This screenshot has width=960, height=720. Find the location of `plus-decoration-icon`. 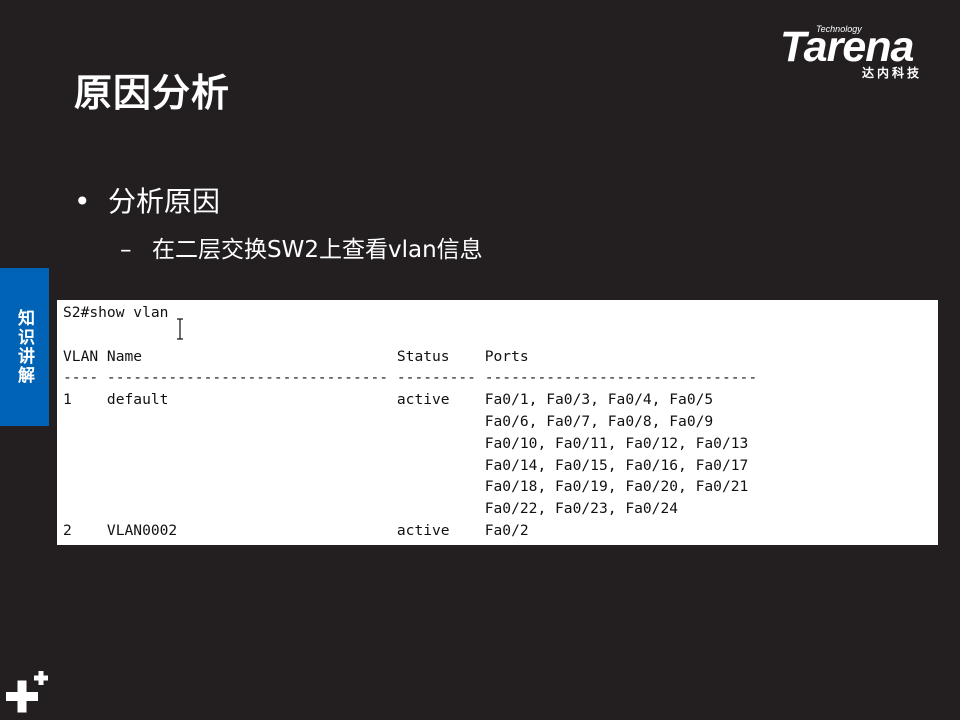

plus-decoration-icon is located at coordinates (27, 692).